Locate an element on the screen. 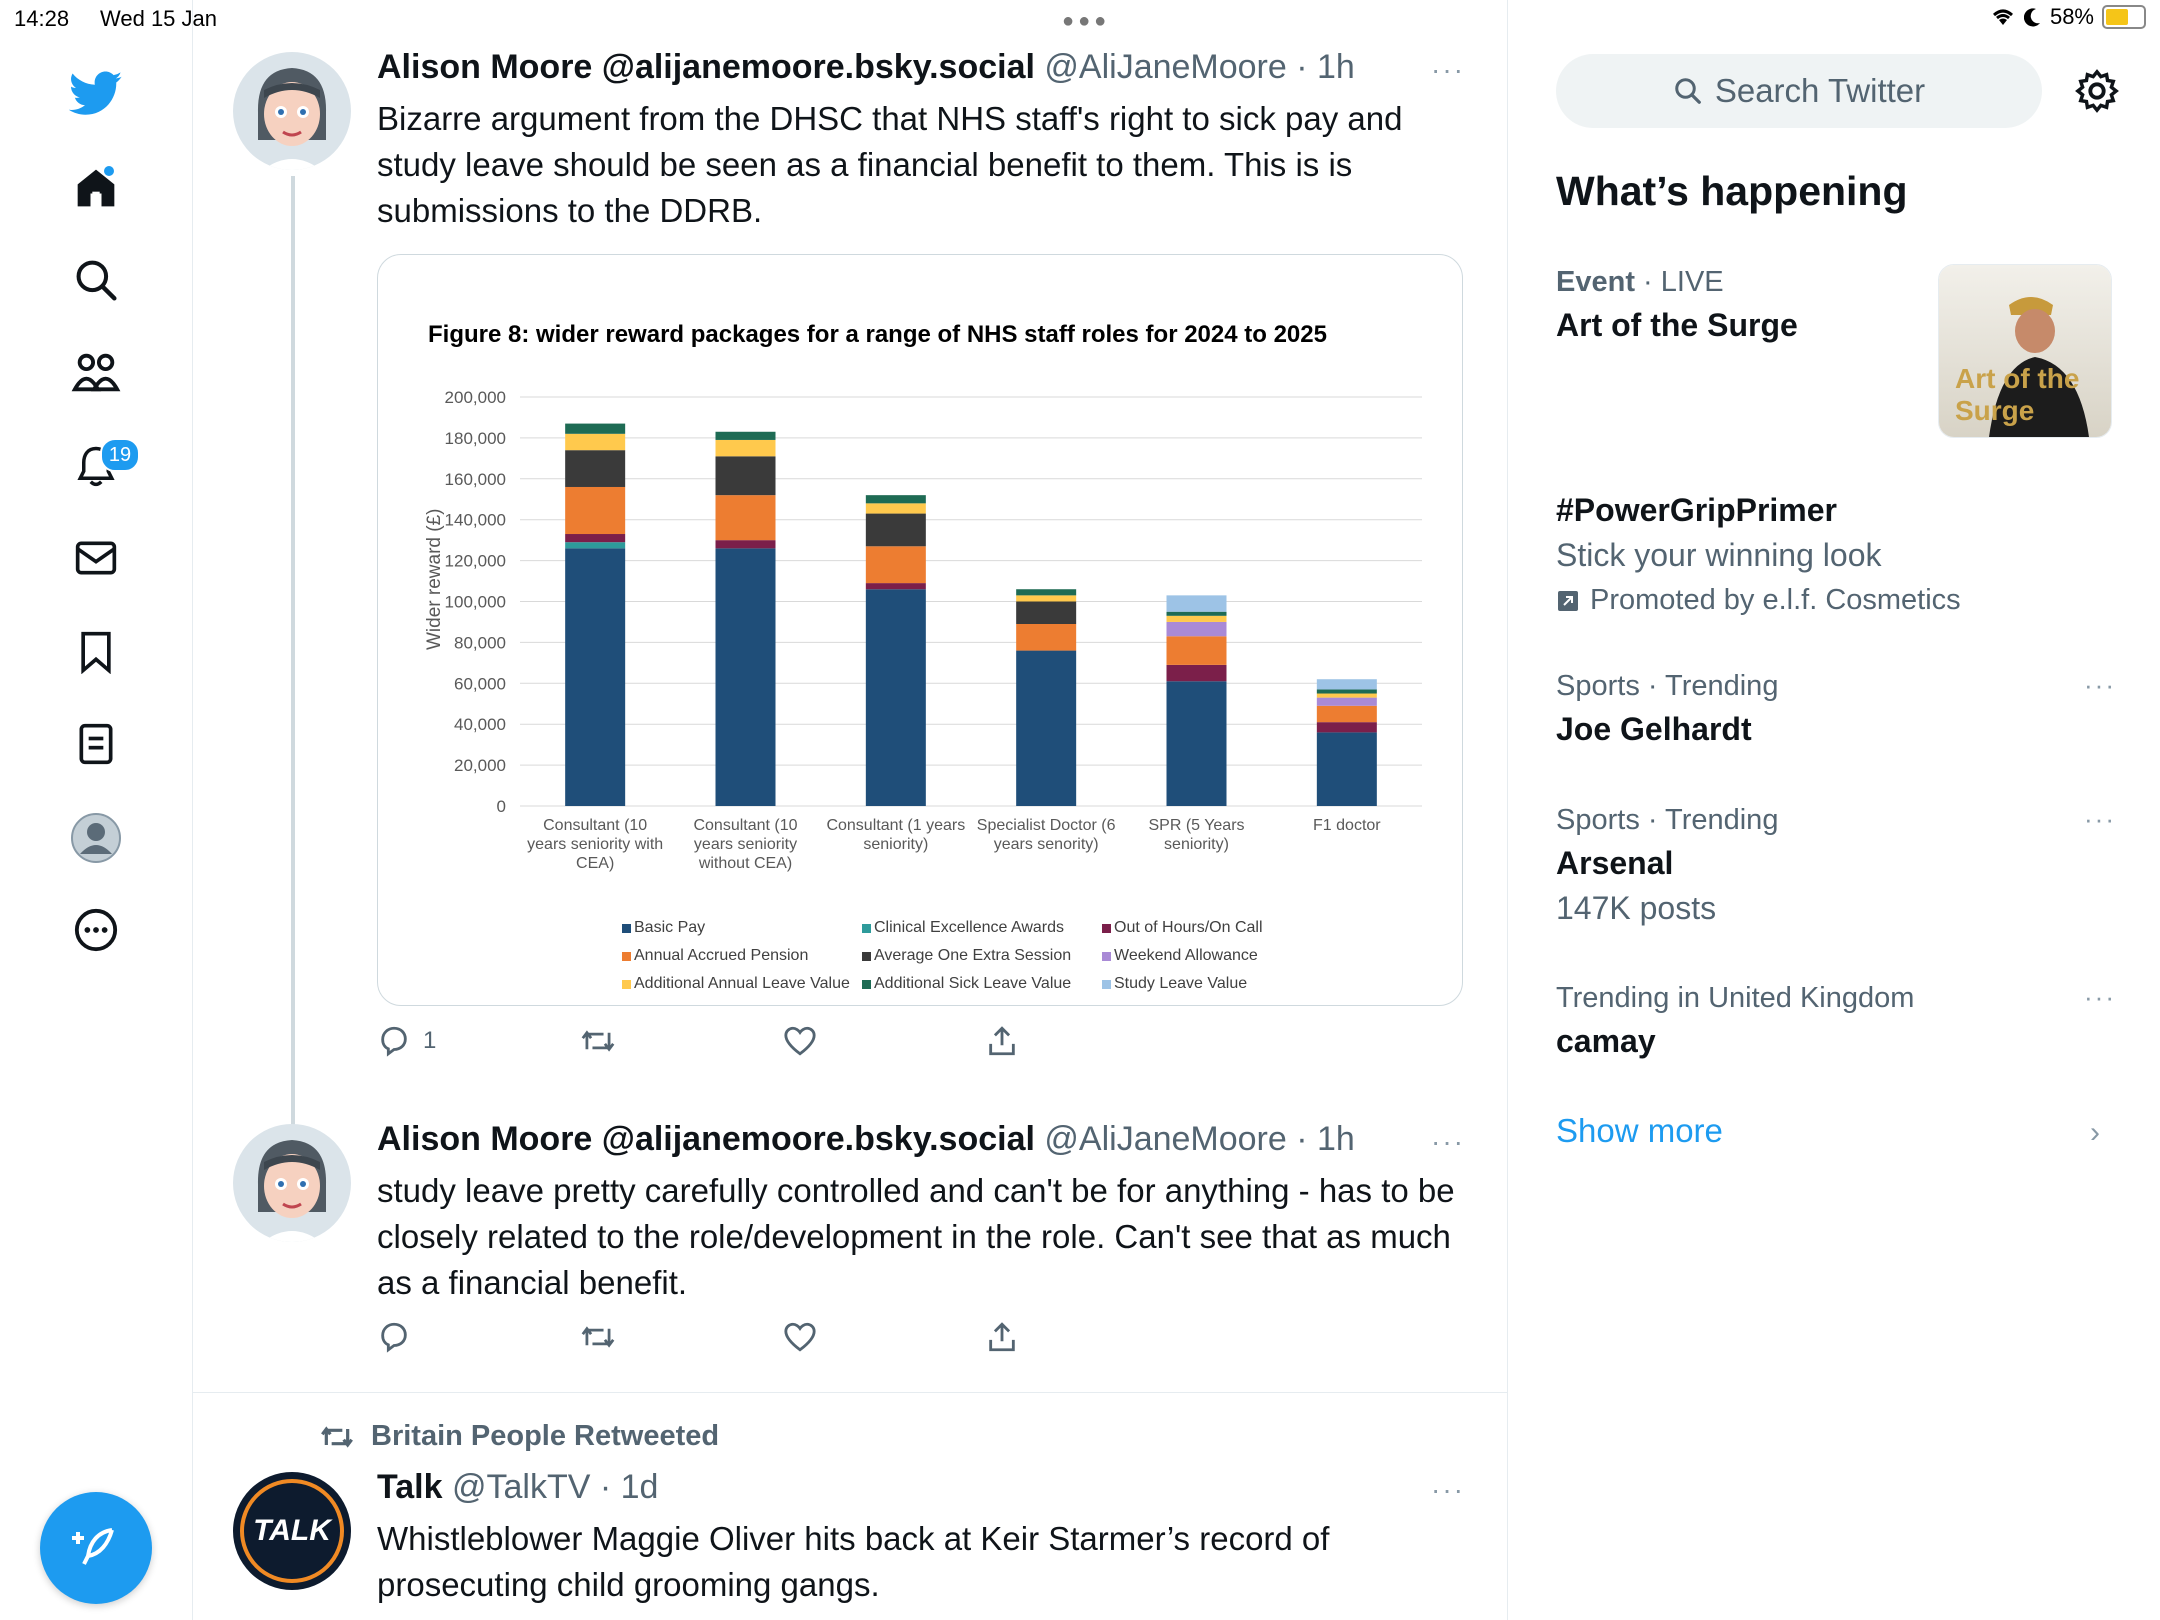 Image resolution: width=2160 pixels, height=1620 pixels. trend-item: Sports · Trending Joe Gelhardt ··· is located at coordinates (1836, 709).